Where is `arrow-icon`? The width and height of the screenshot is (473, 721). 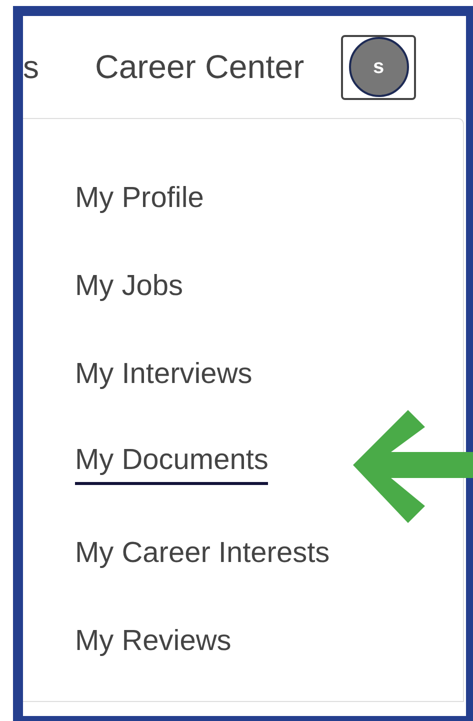 arrow-icon is located at coordinates (413, 466).